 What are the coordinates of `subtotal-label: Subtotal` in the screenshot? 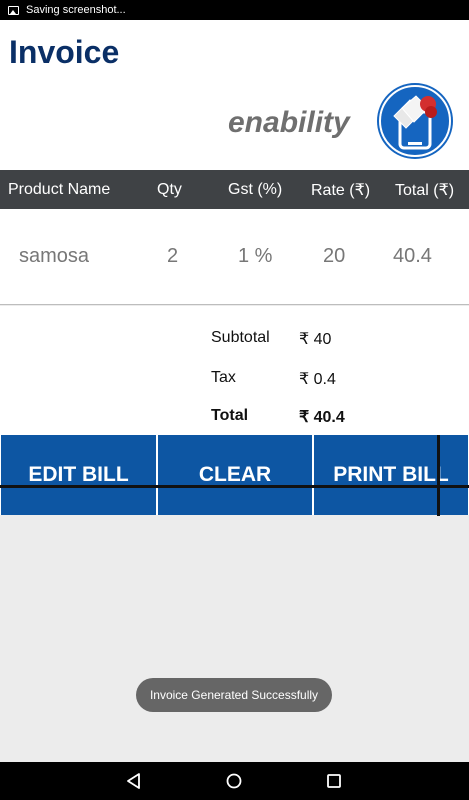 It's located at (240, 337).